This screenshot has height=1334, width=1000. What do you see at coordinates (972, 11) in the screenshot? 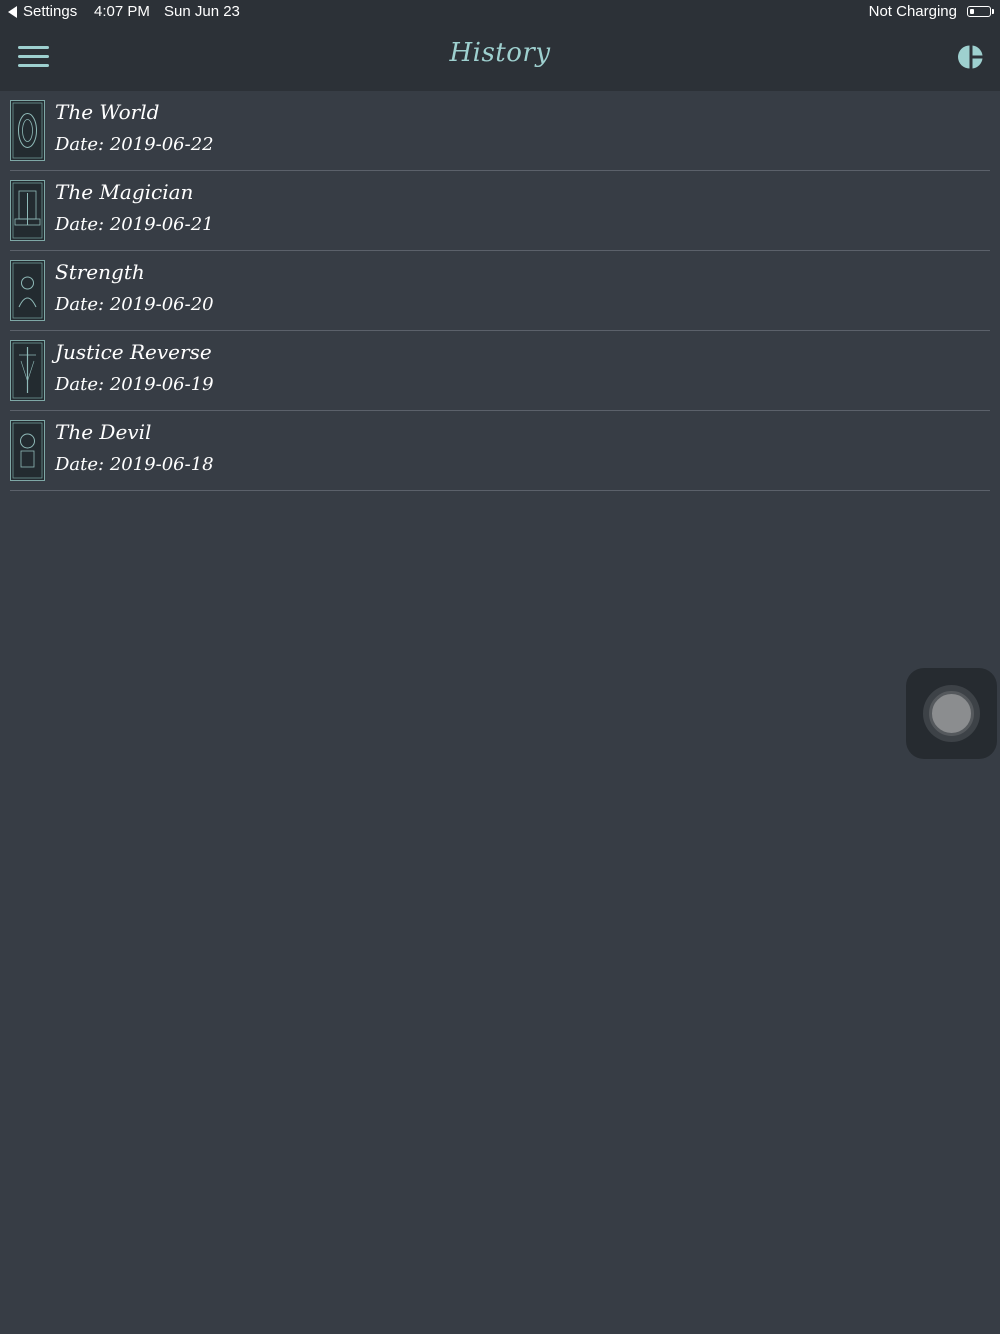
I see `battery-level` at bounding box center [972, 11].